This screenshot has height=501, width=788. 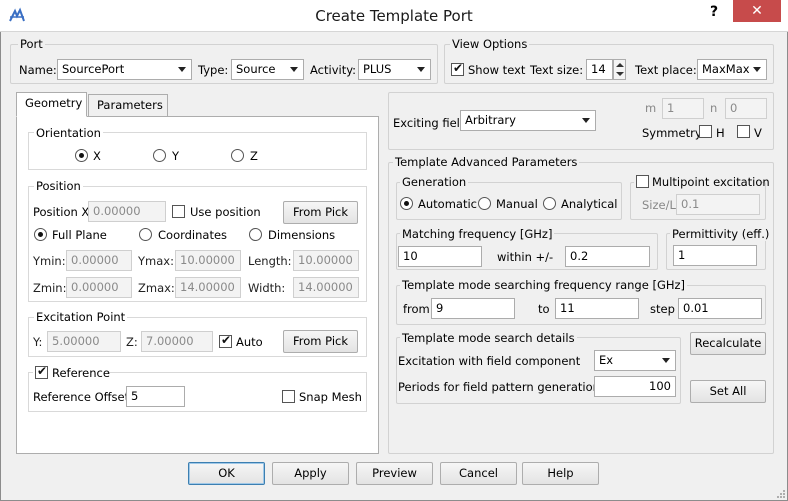 What do you see at coordinates (440, 256) in the screenshot?
I see `matching-frequency-input: 10` at bounding box center [440, 256].